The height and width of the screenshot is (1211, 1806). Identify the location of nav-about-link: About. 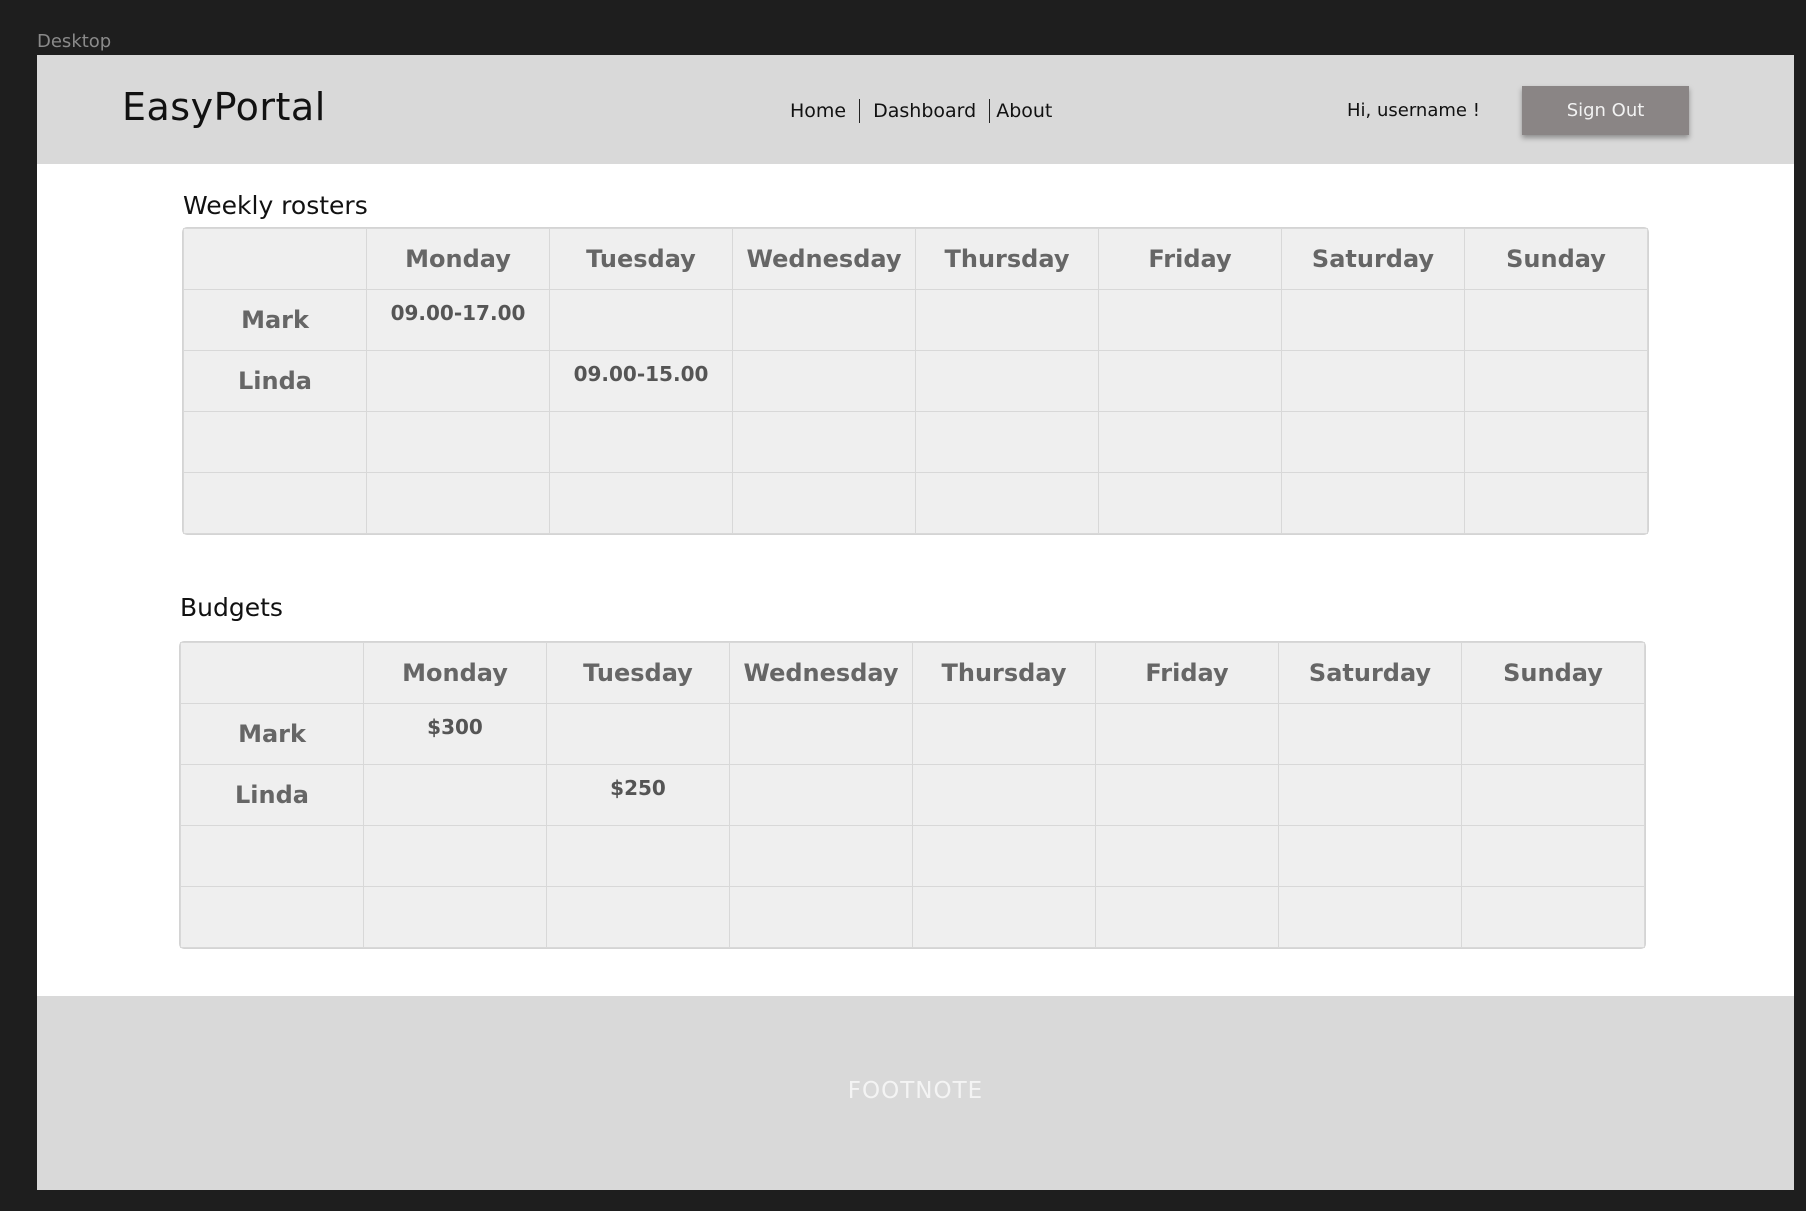
(1024, 111).